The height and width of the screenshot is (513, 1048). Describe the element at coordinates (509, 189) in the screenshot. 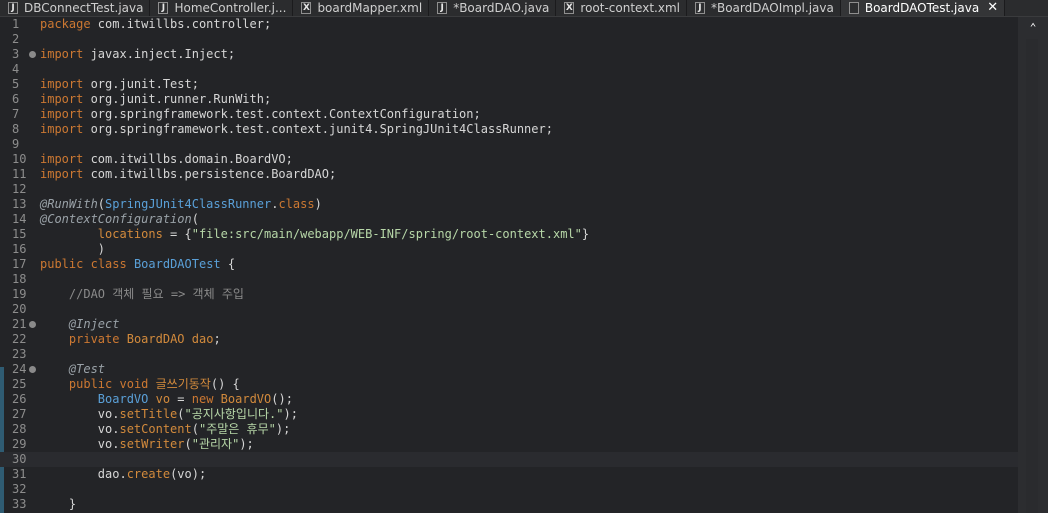

I see `code-line: 12` at that location.